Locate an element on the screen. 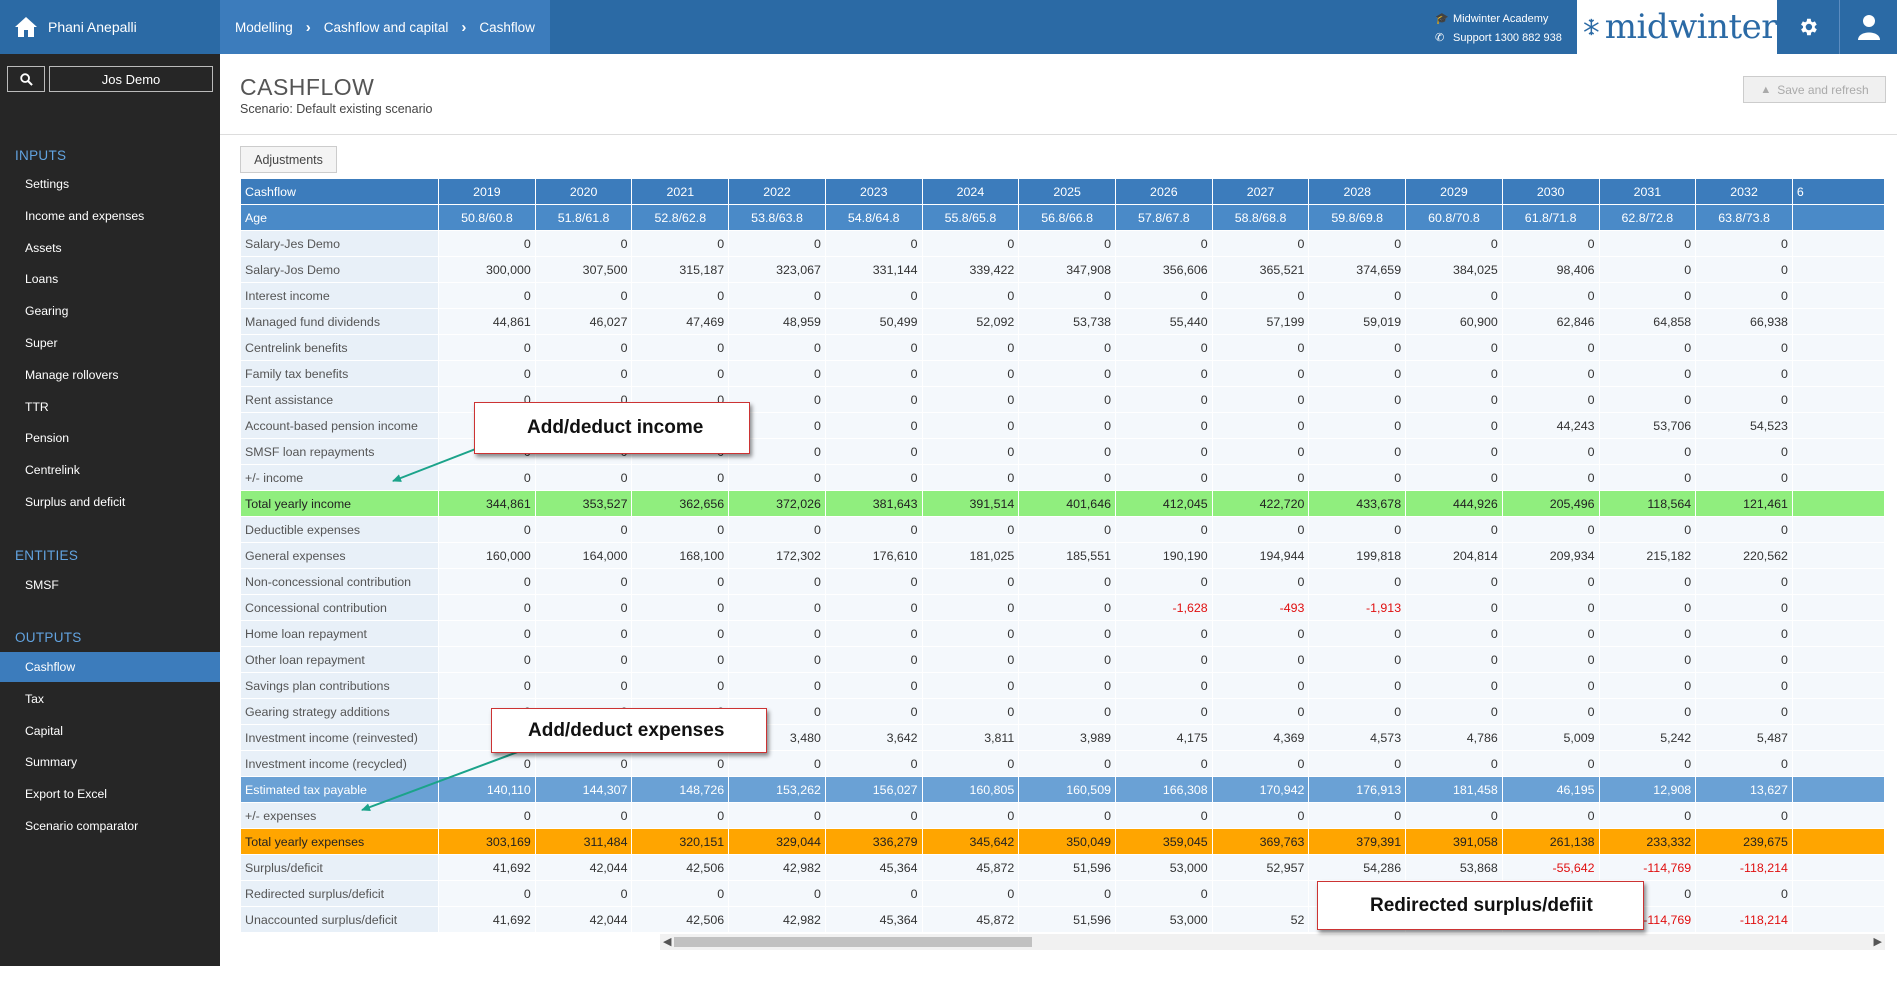 This screenshot has width=1897, height=988. settings-button is located at coordinates (1808, 27).